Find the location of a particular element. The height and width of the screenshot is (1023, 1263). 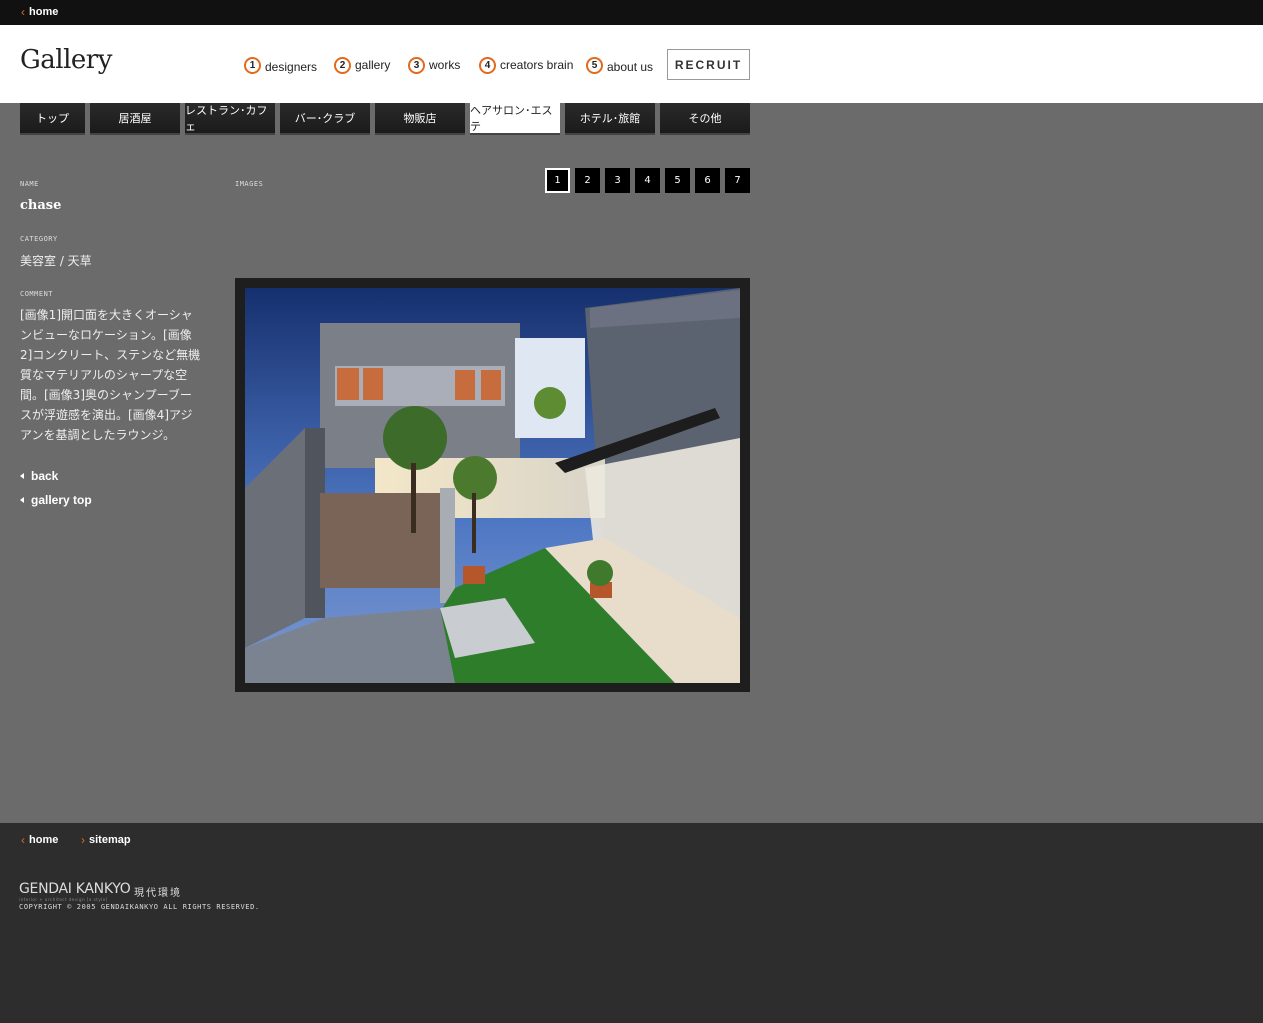

nav-gallery: 2 gallery is located at coordinates (362, 65).